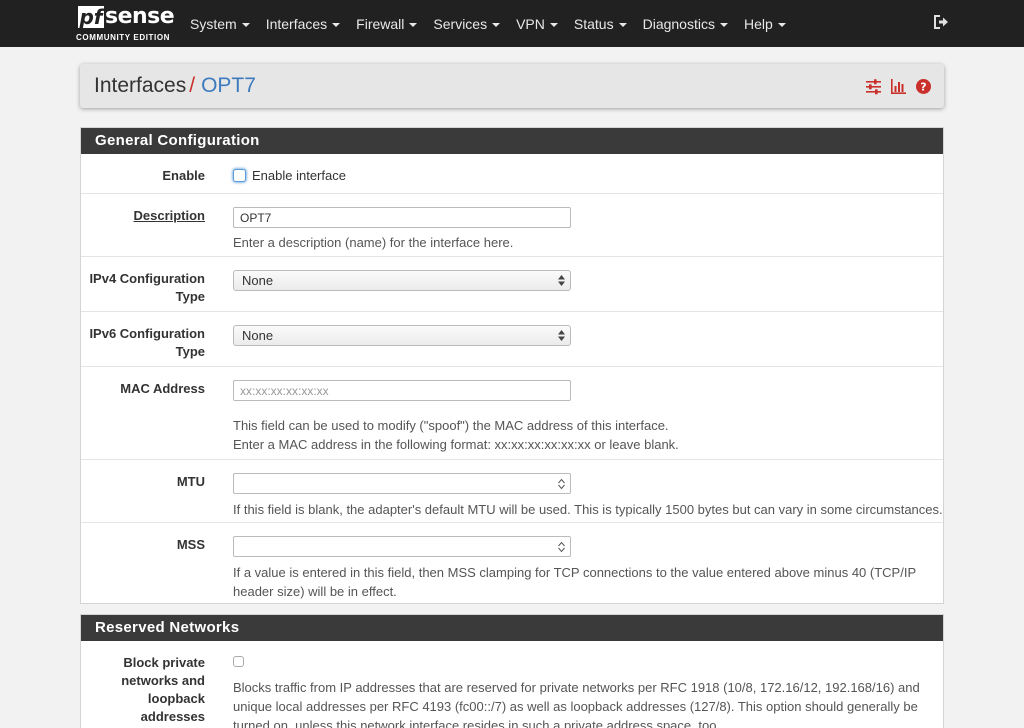 Image resolution: width=1024 pixels, height=728 pixels. Describe the element at coordinates (91, 17) in the screenshot. I see `logo-prefix: pf` at that location.